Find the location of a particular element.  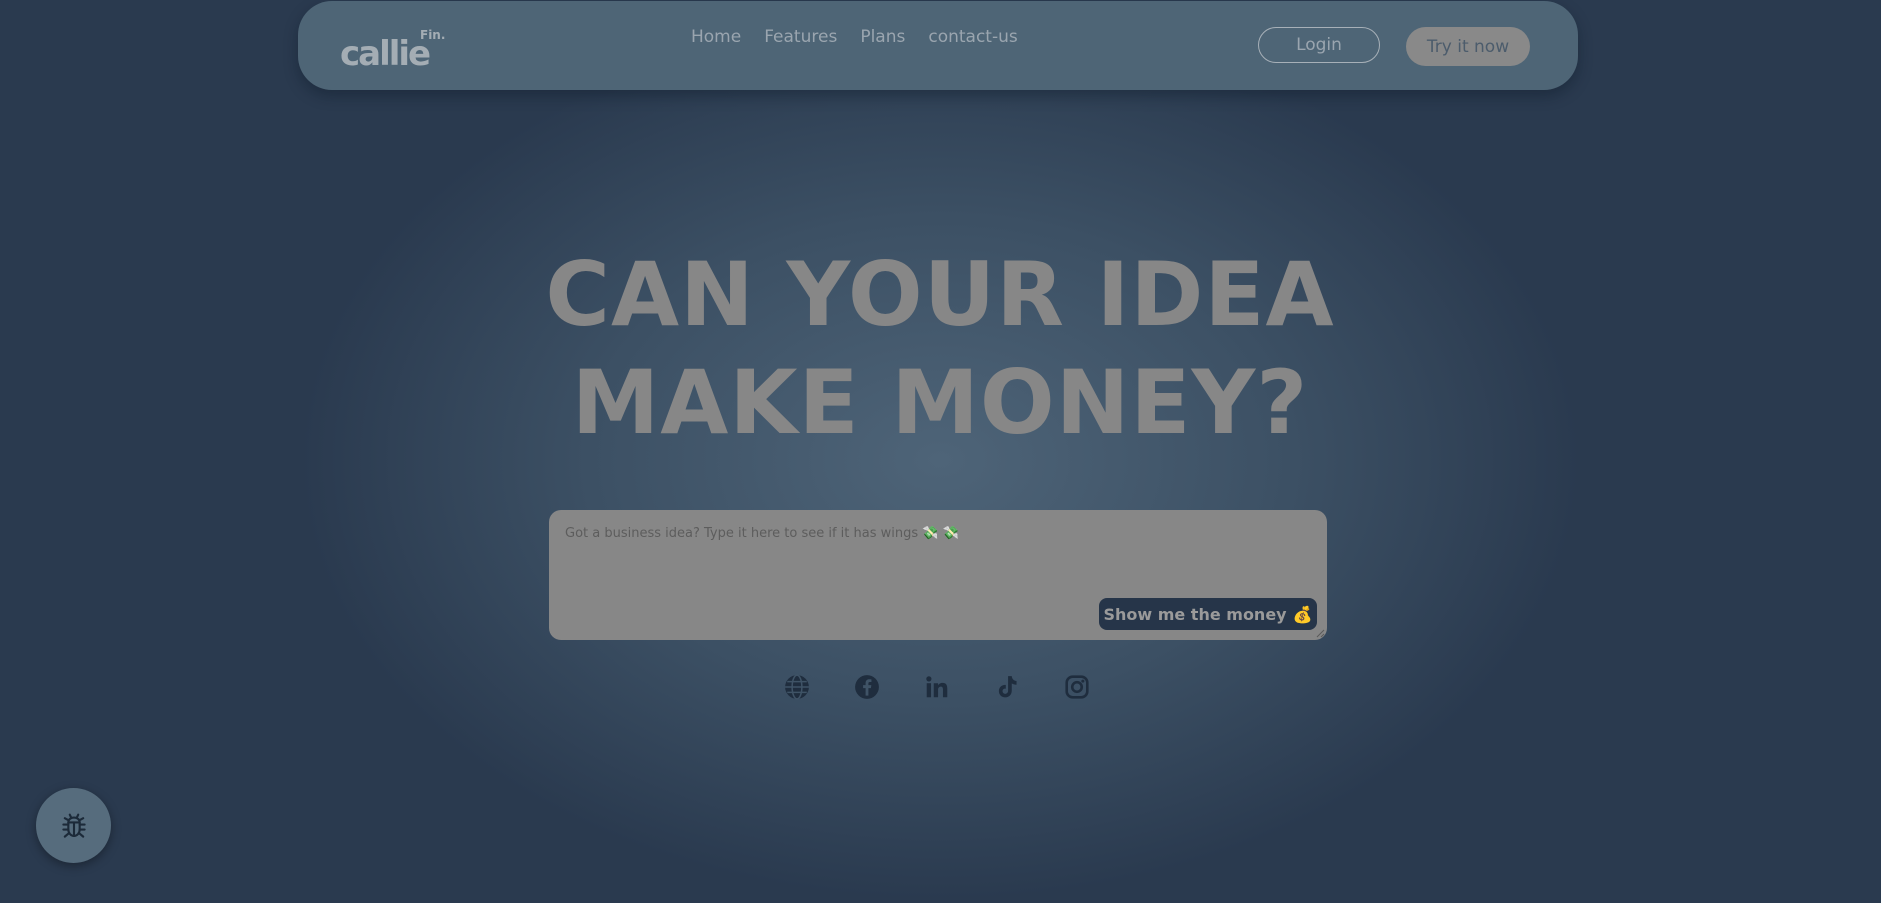

linkedin-icon is located at coordinates (937, 687).